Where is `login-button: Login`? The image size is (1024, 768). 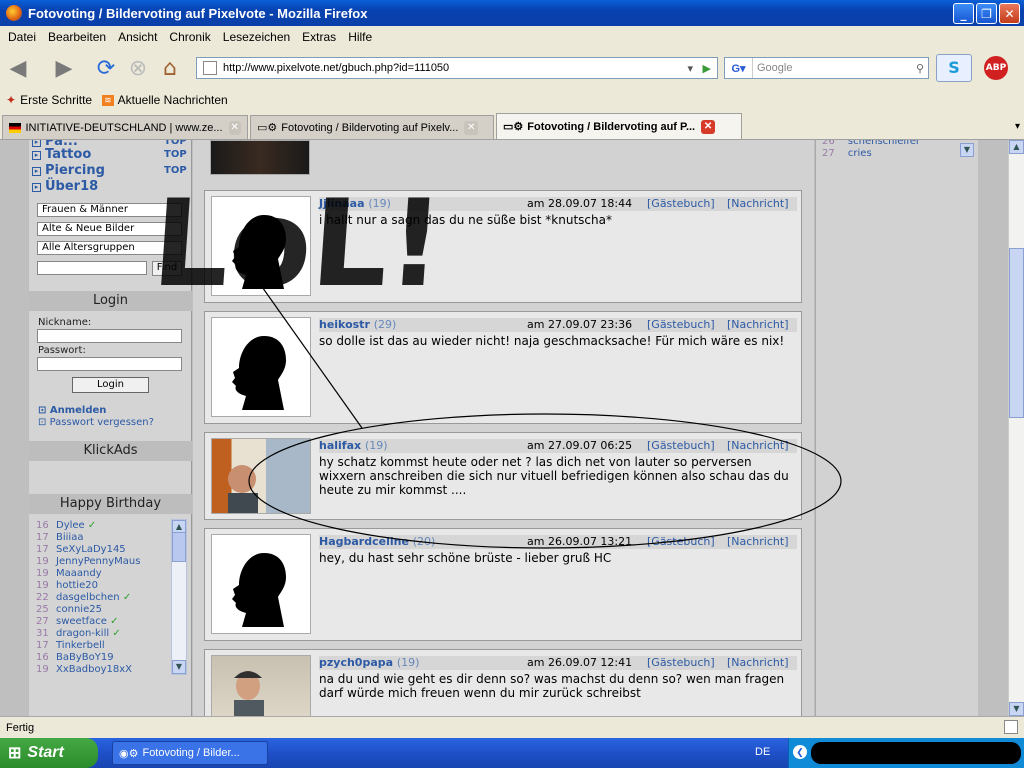 login-button: Login is located at coordinates (110, 385).